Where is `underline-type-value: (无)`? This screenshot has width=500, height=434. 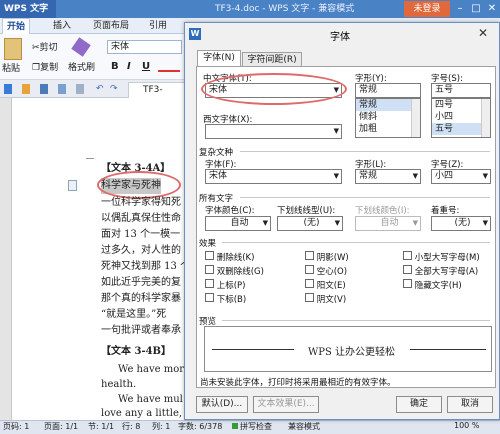
underline-type-value: (无) is located at coordinates (311, 223).